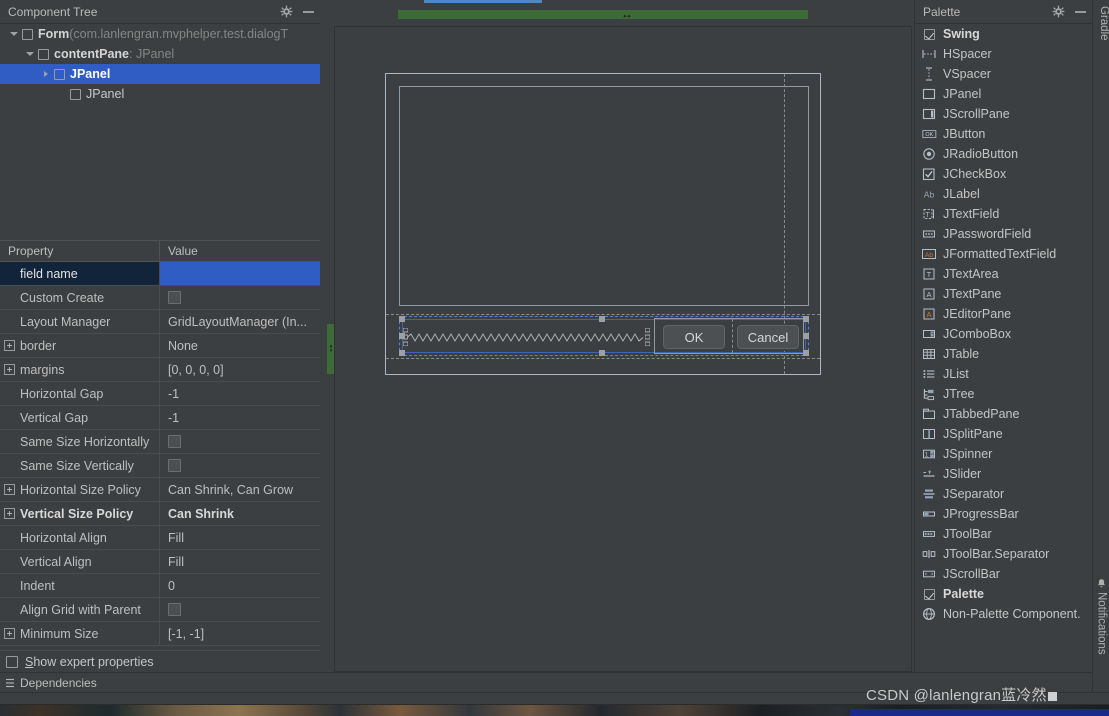  I want to click on palette-item-jformattedtextfield: Ab JFormattedTextField, so click(1004, 254).